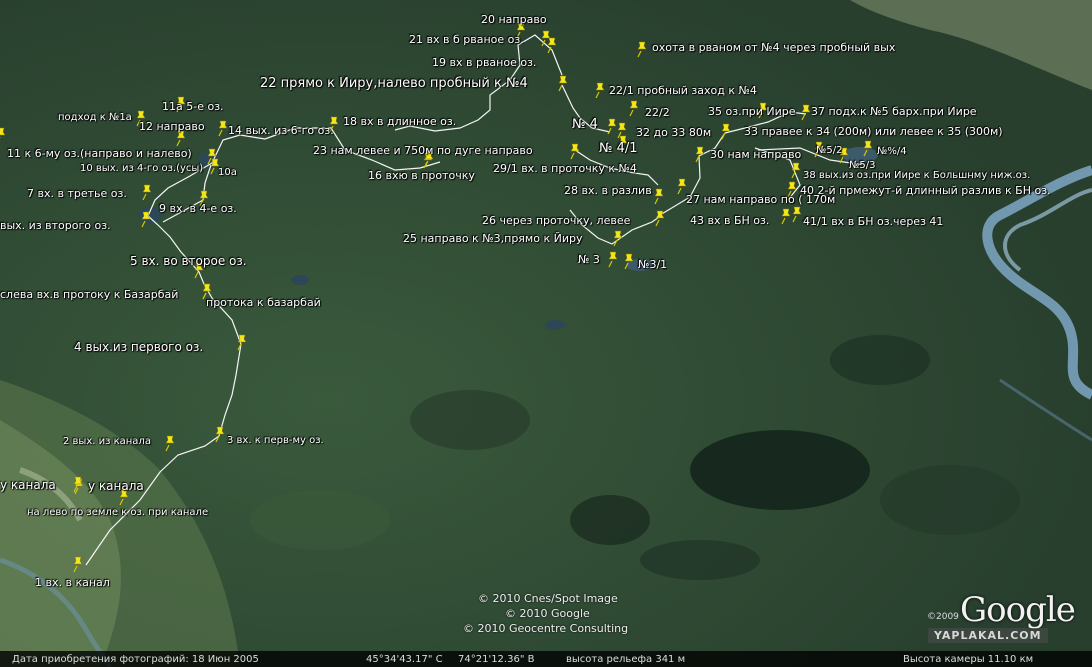  Describe the element at coordinates (752, 111) in the screenshot. I see `waypoint-label: 35 оз.при Иире` at that location.